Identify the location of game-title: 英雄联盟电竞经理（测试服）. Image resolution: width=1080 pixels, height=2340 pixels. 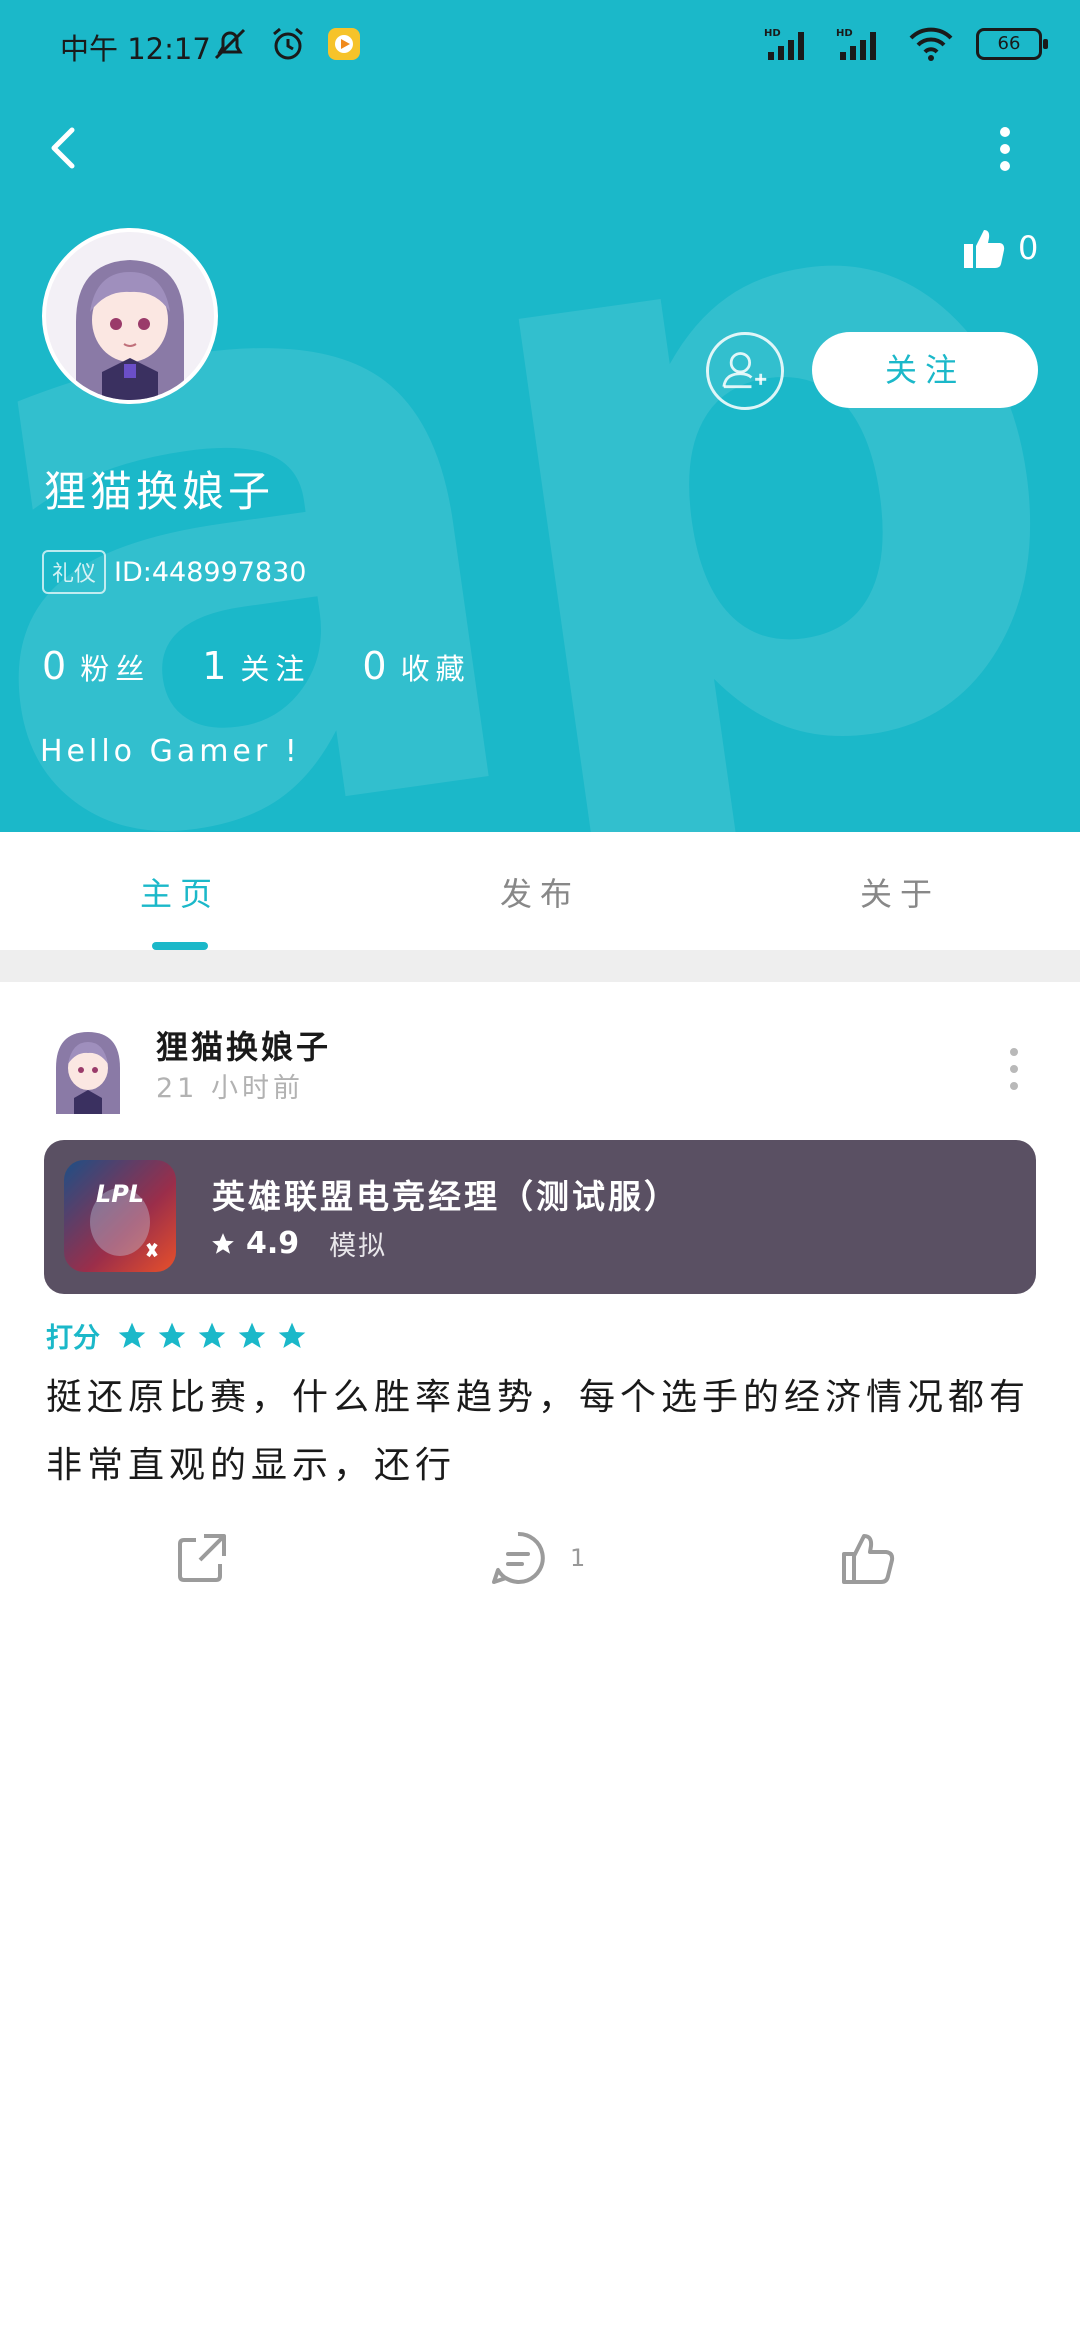
(446, 1196).